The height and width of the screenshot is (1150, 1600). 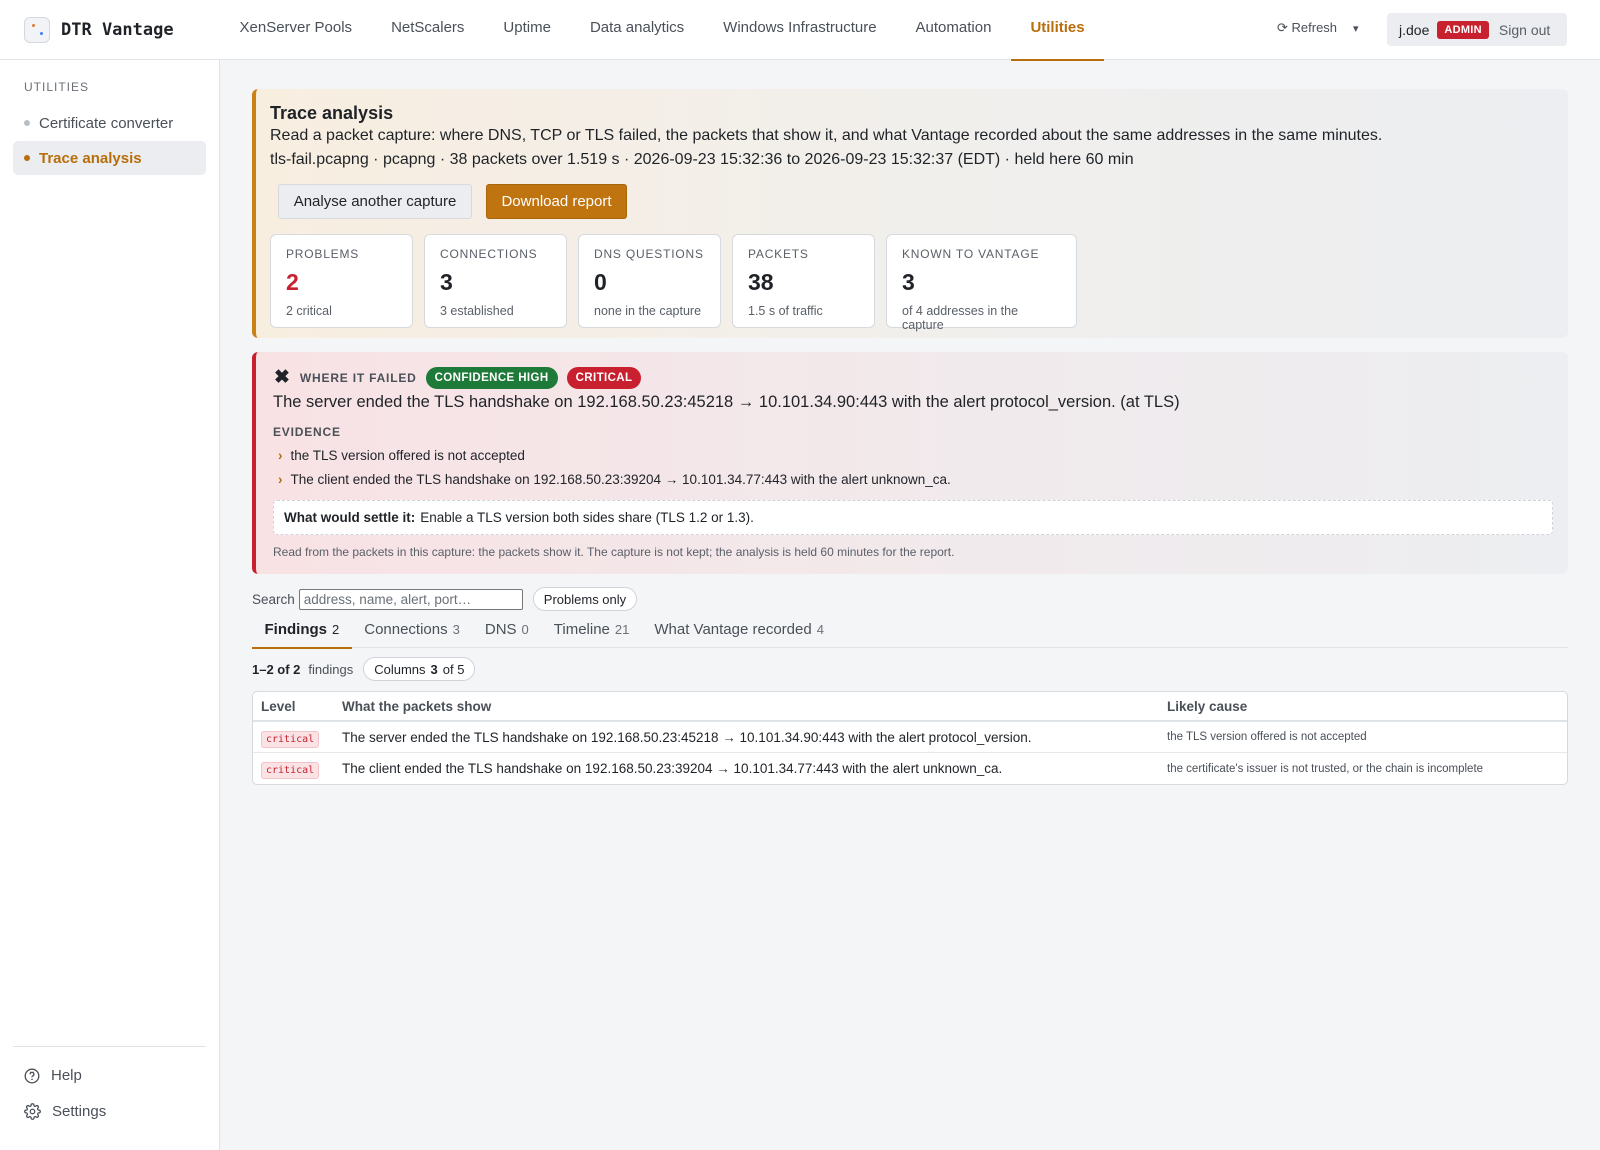 What do you see at coordinates (32, 1111) in the screenshot?
I see `gear-icon` at bounding box center [32, 1111].